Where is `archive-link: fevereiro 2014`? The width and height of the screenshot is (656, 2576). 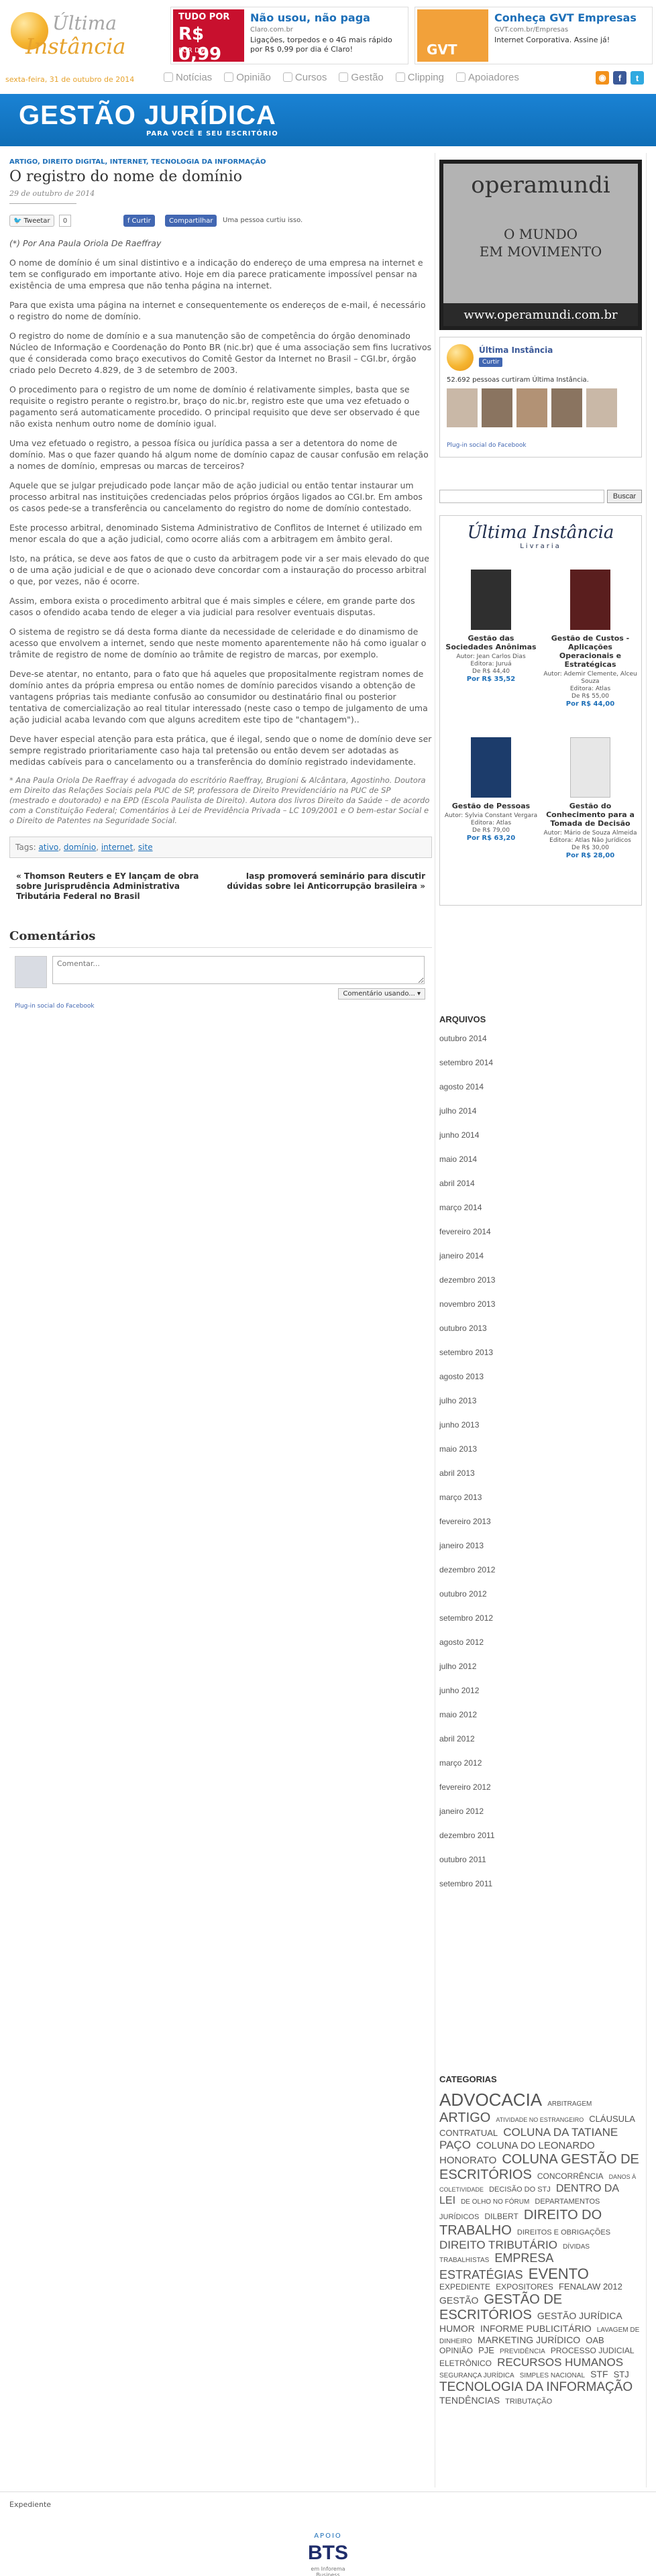
archive-link: fevereiro 2014 is located at coordinates (540, 1238).